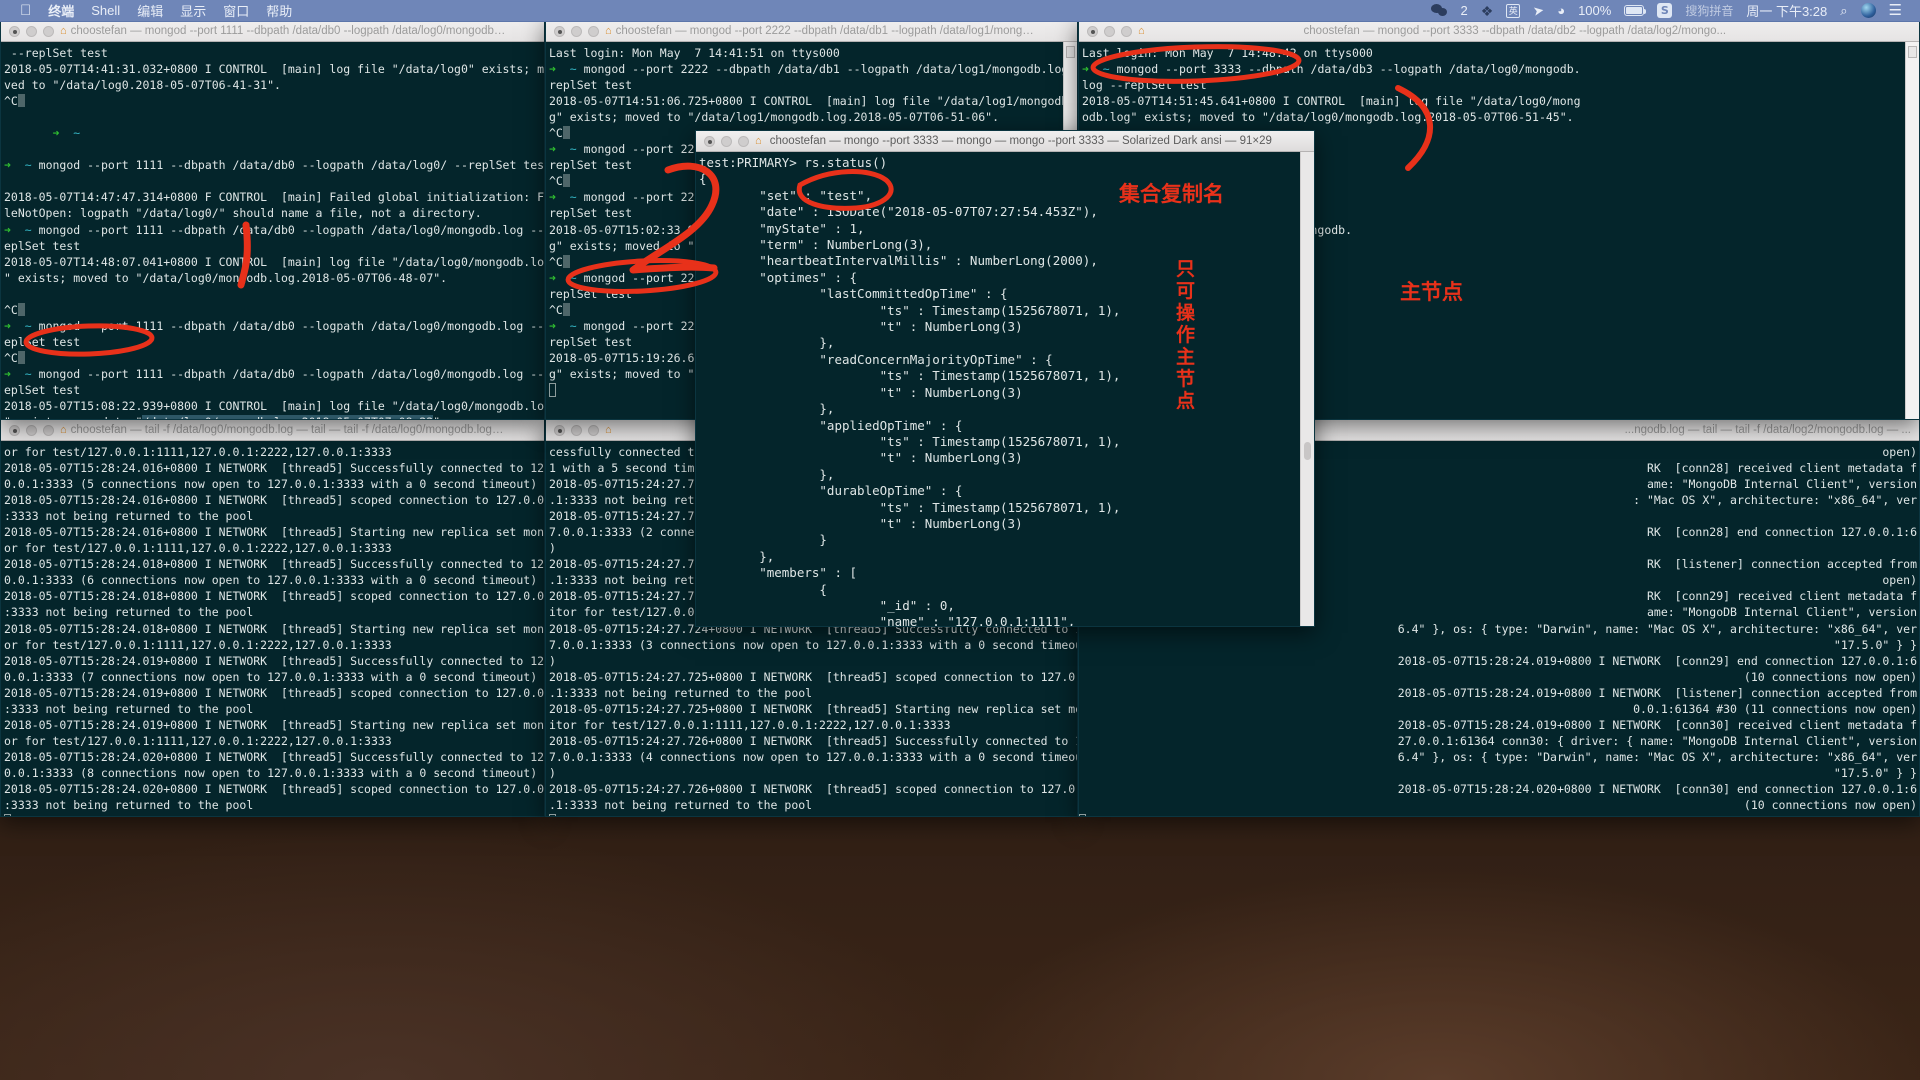 Image resolution: width=1920 pixels, height=1080 pixels. I want to click on terminal-line: {, so click(763, 589).